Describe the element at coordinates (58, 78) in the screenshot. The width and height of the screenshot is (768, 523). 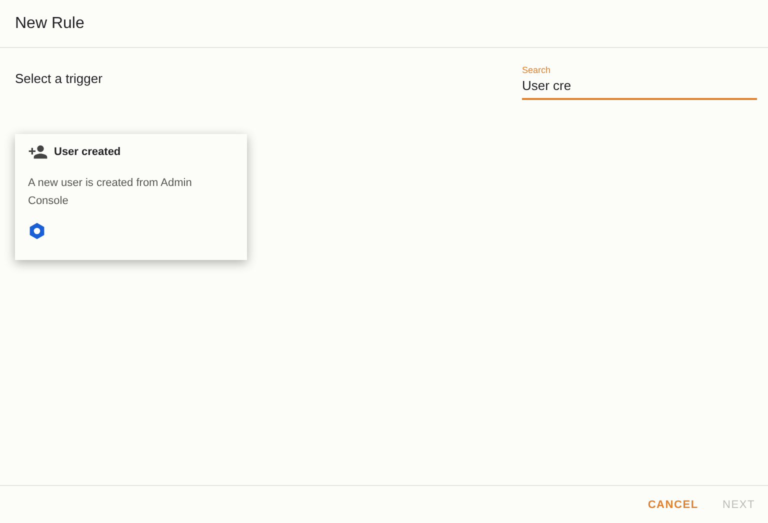
I see `section-label: Select a trigger` at that location.